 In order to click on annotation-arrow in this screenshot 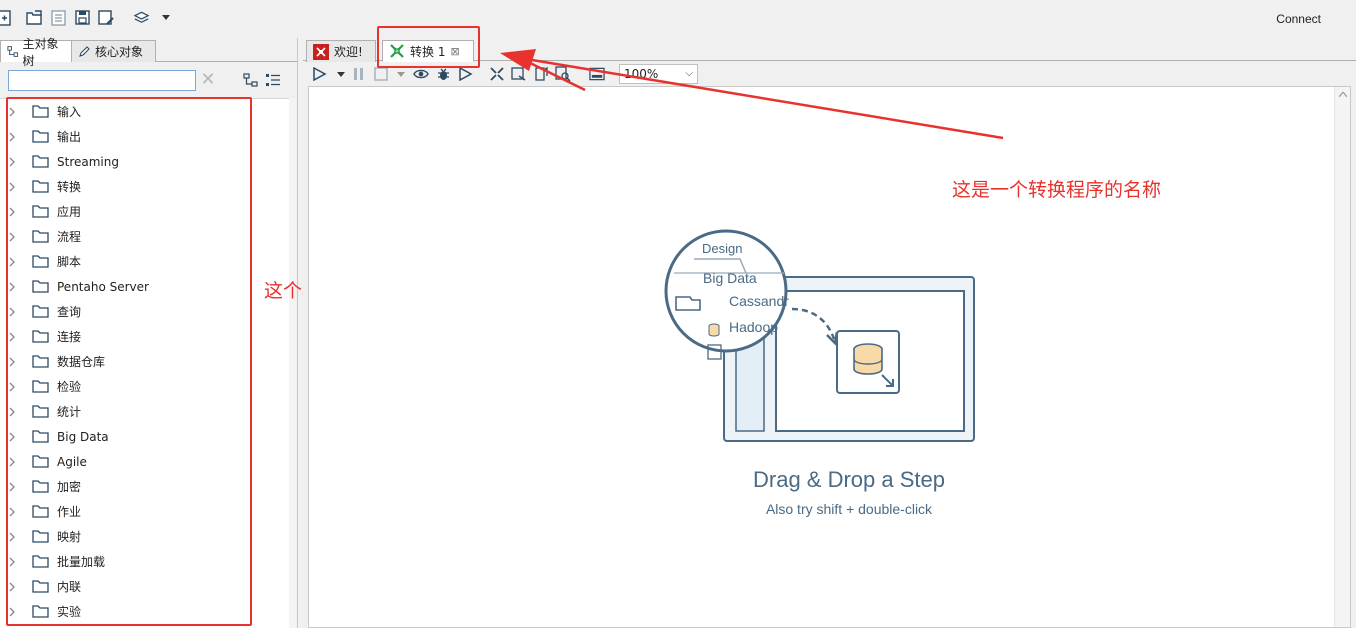, I will do `click(752, 94)`.